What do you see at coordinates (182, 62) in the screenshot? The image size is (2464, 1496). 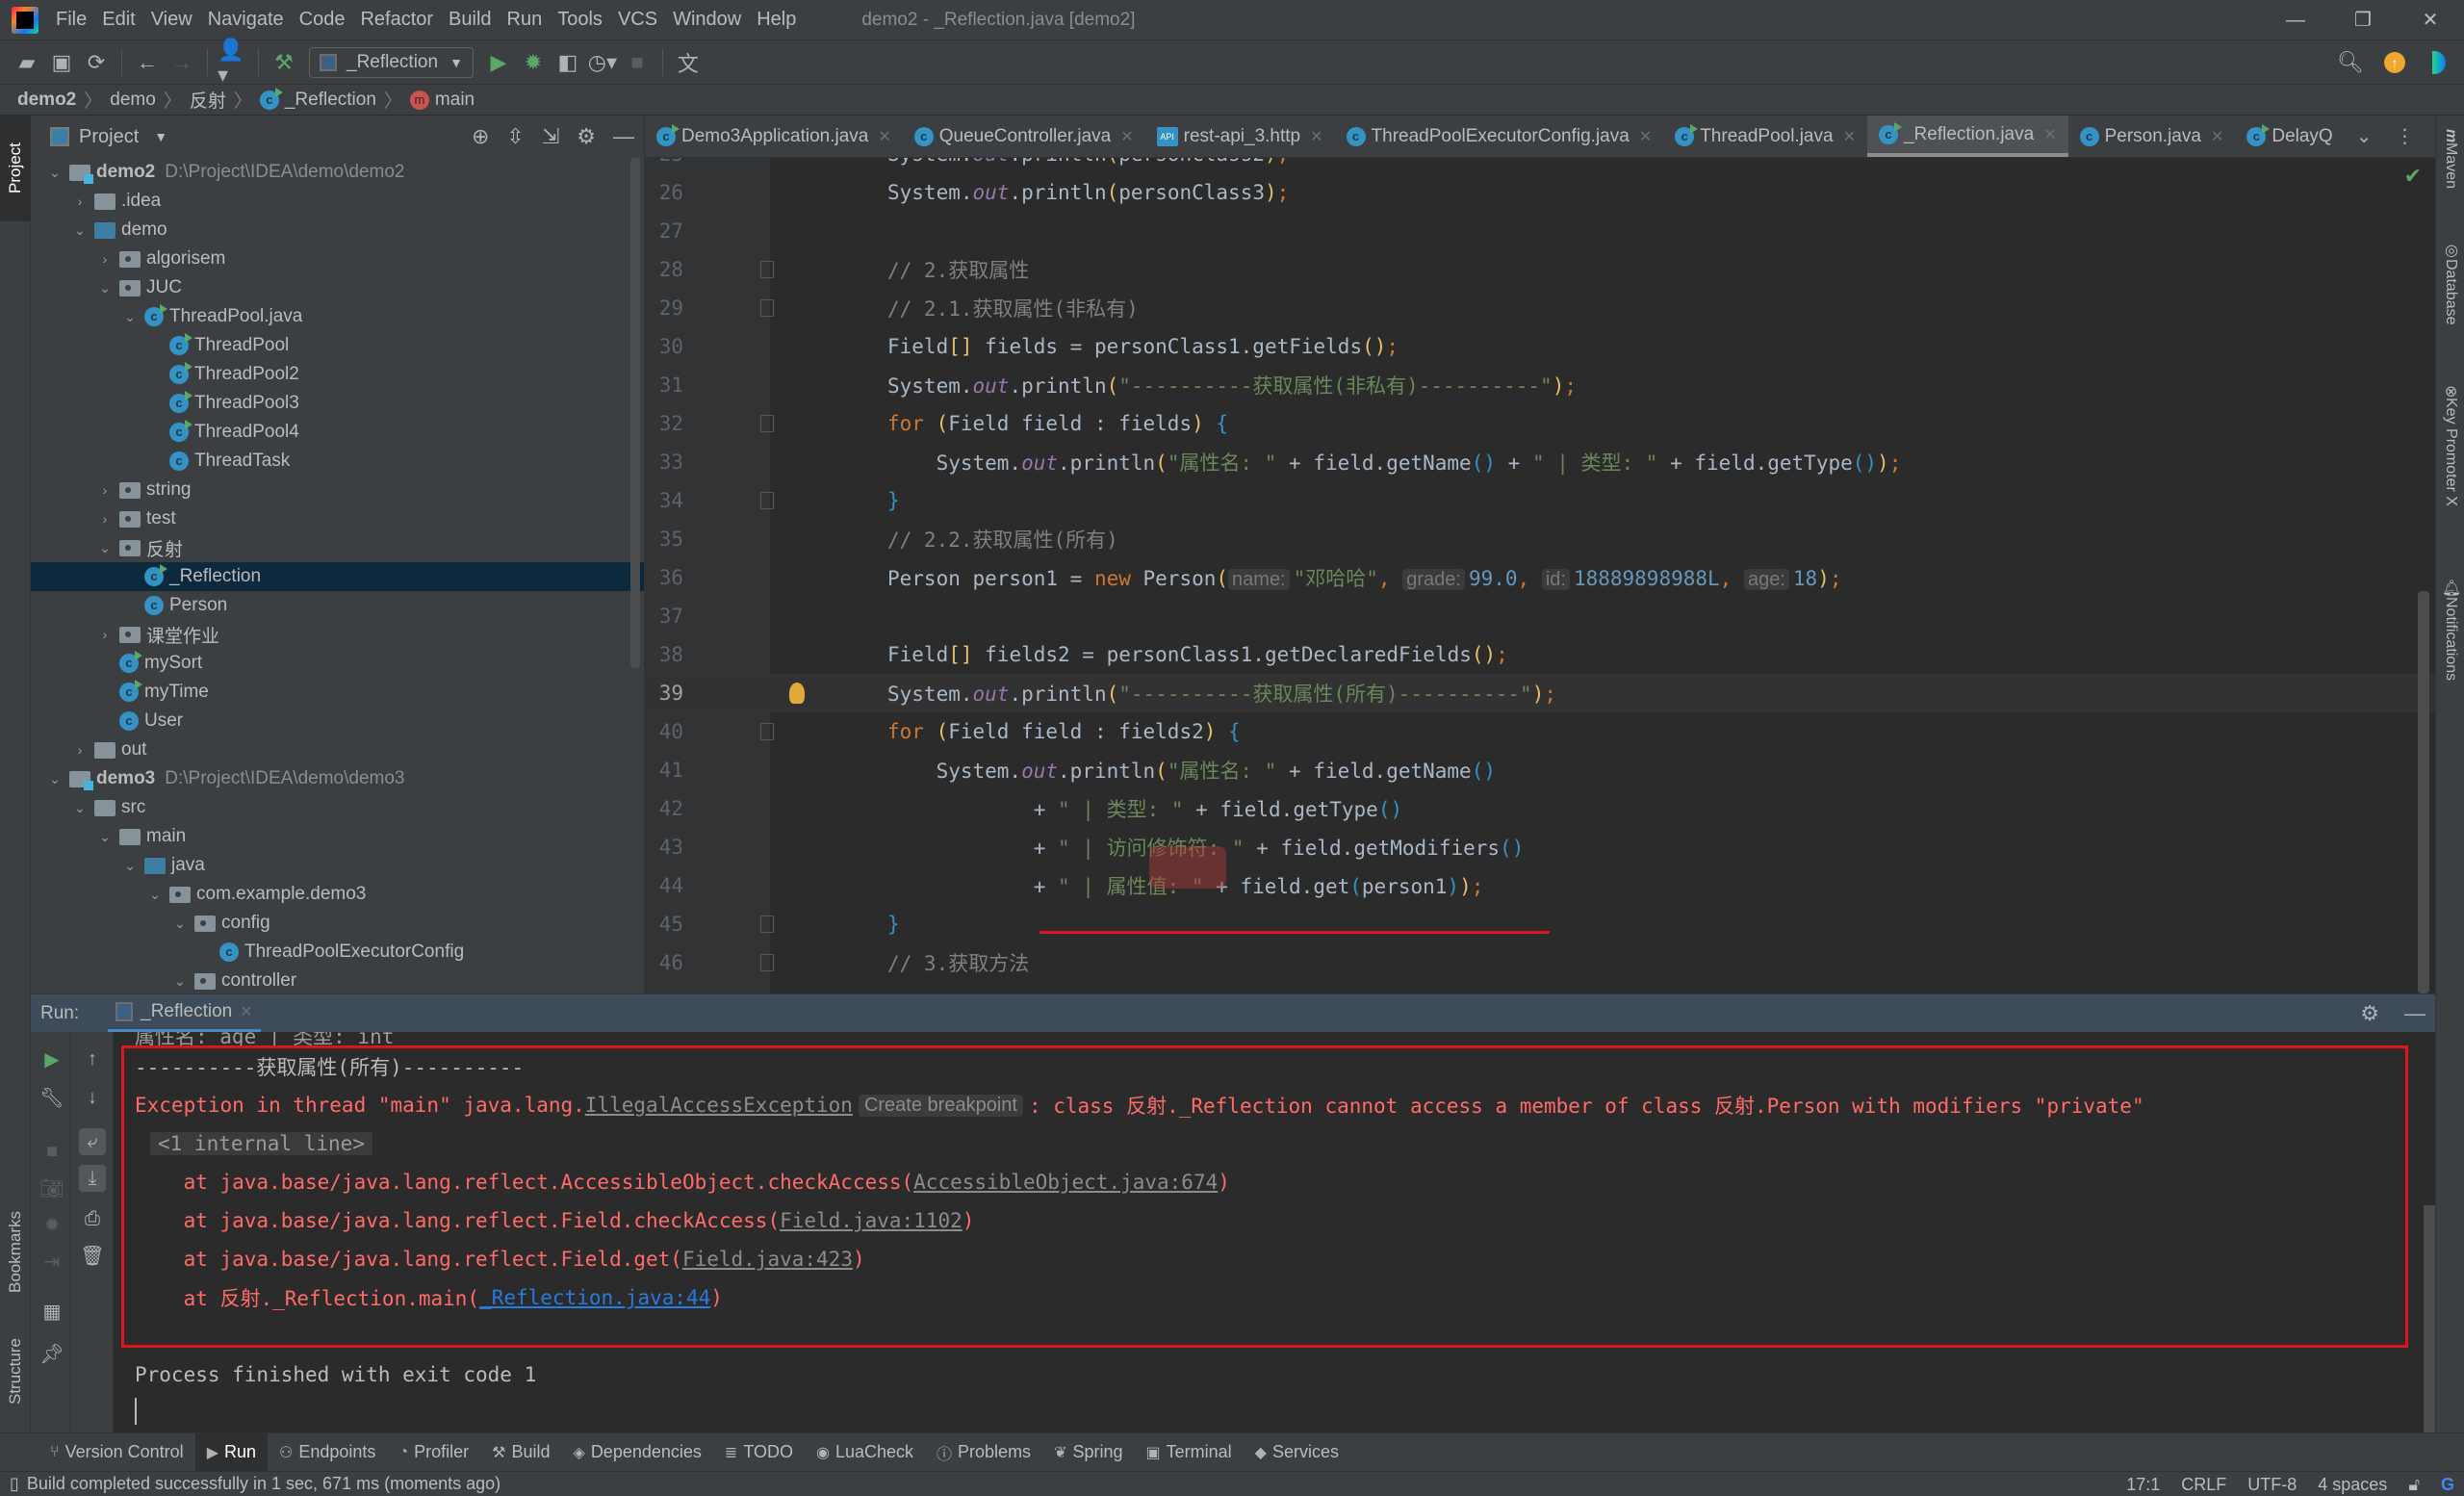 I see `forward-icon: →` at bounding box center [182, 62].